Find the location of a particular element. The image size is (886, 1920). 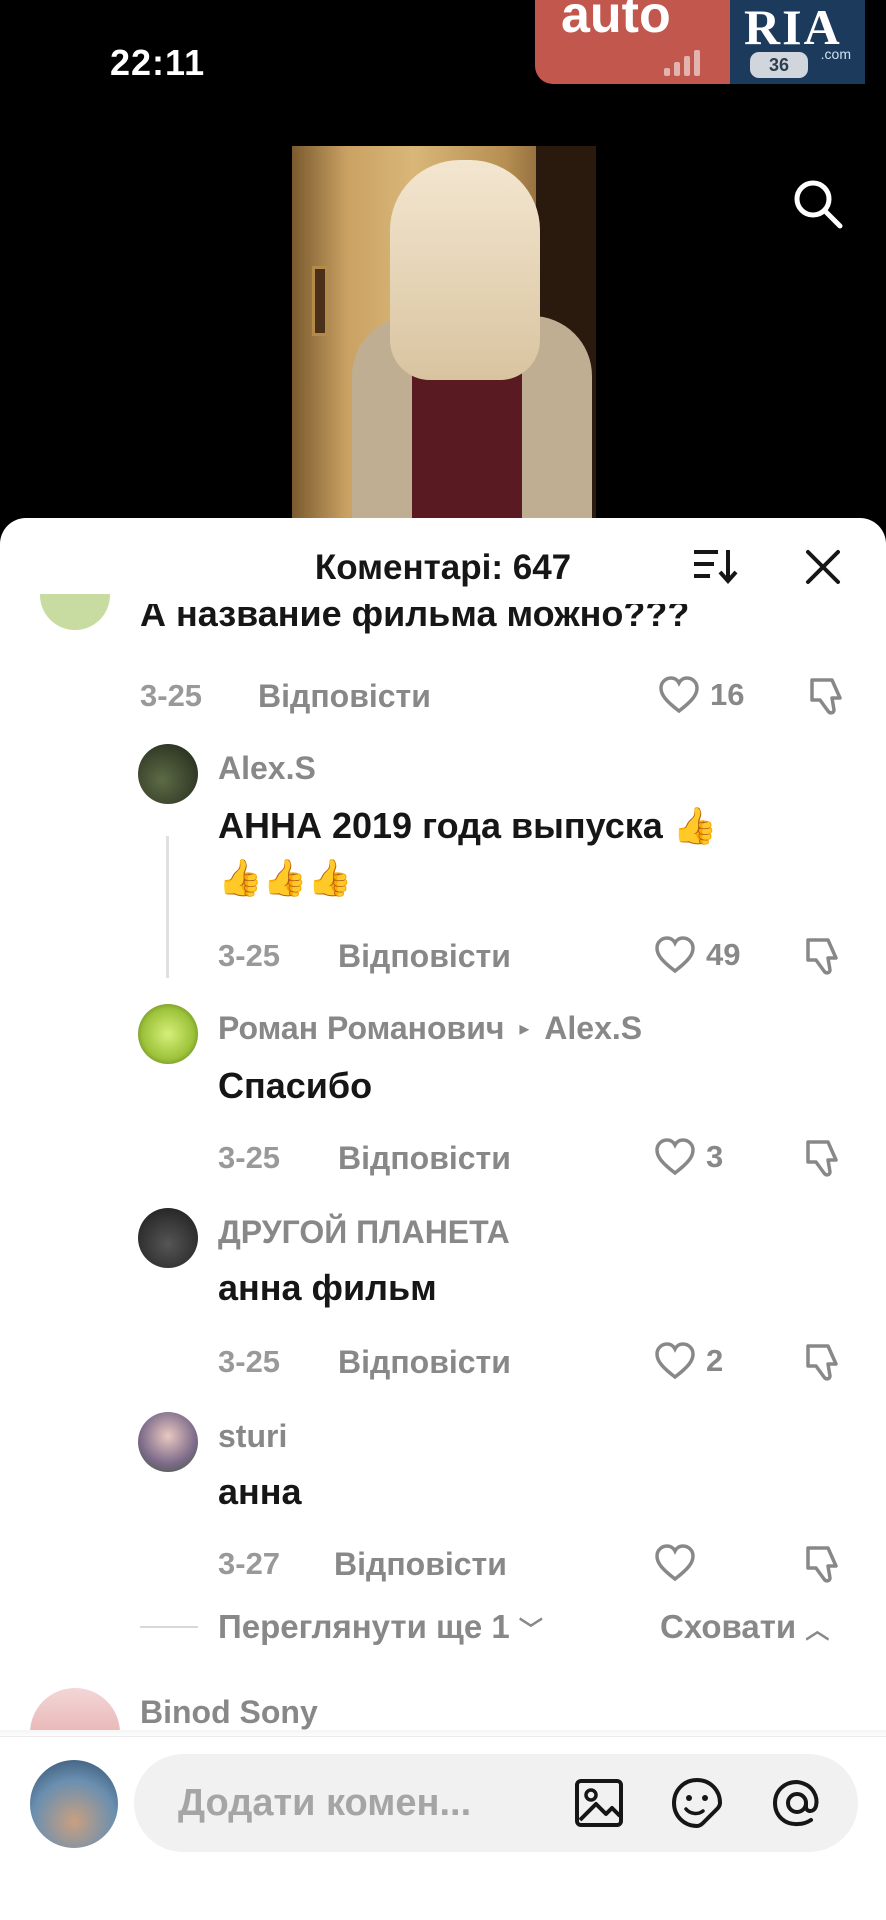

comment-text: анна фильм is located at coordinates (327, 1287).